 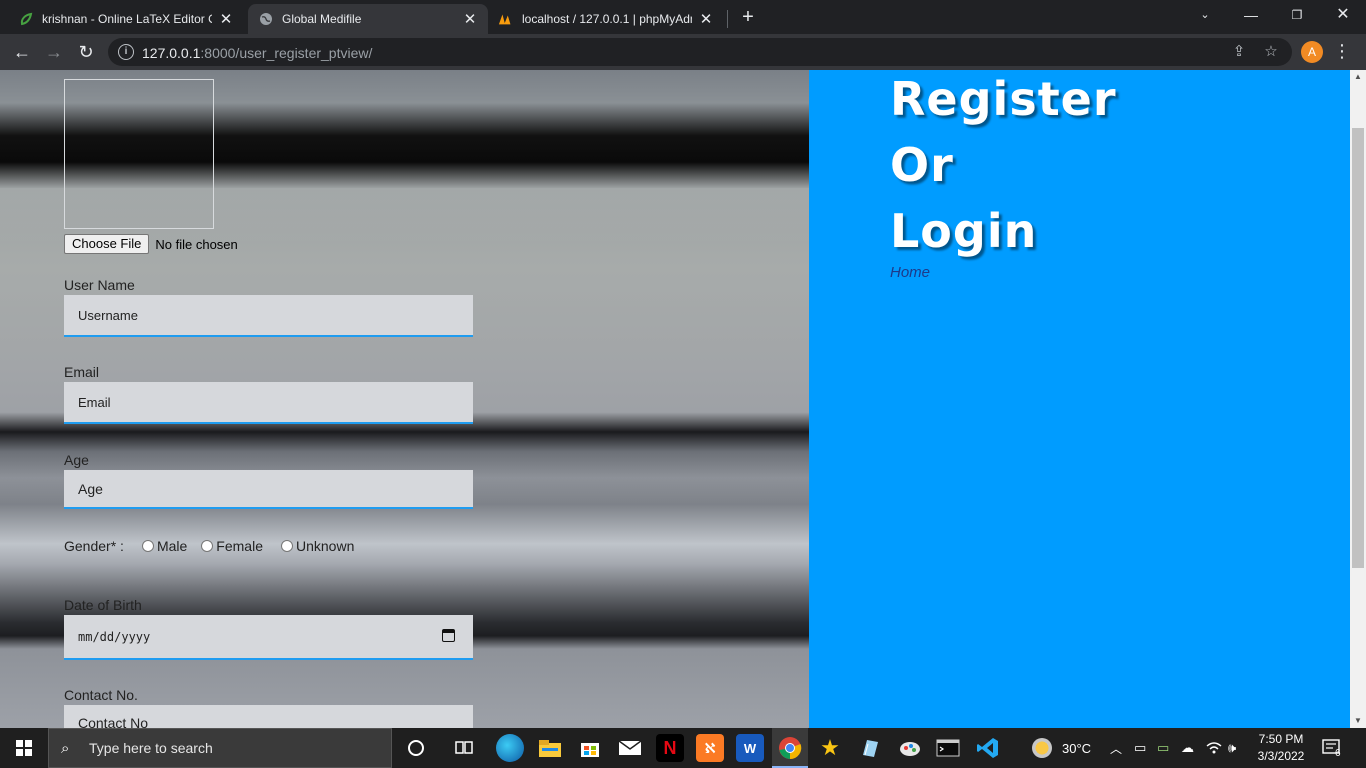 I want to click on tab-title: localhost / 127.0.0.1 | phpMyAdm, so click(x=607, y=19).